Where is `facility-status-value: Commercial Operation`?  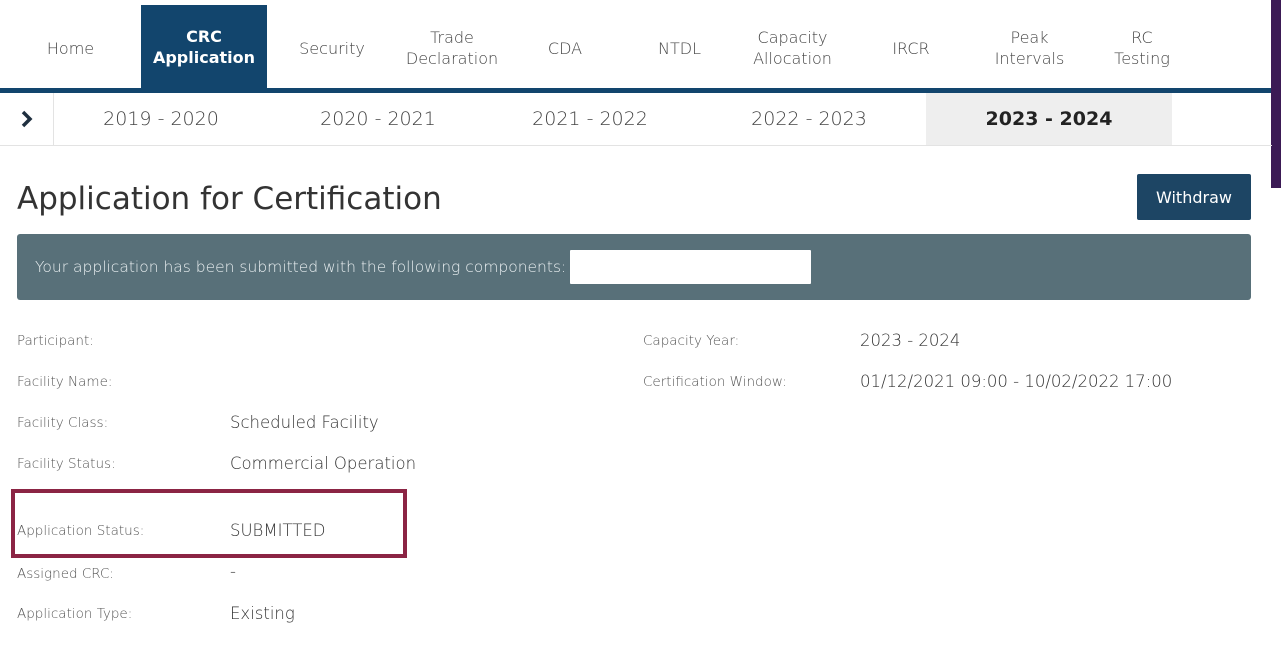 facility-status-value: Commercial Operation is located at coordinates (323, 463).